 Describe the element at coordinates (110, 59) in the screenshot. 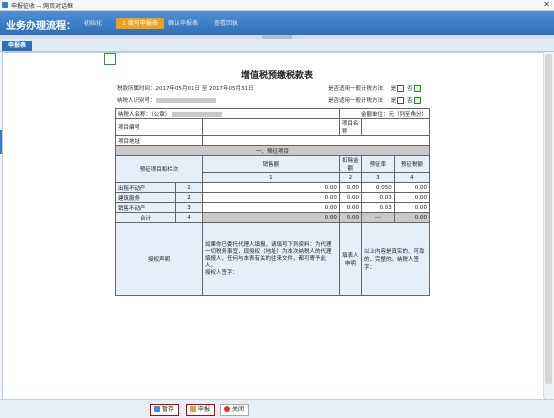

I see `select-checkbox` at that location.